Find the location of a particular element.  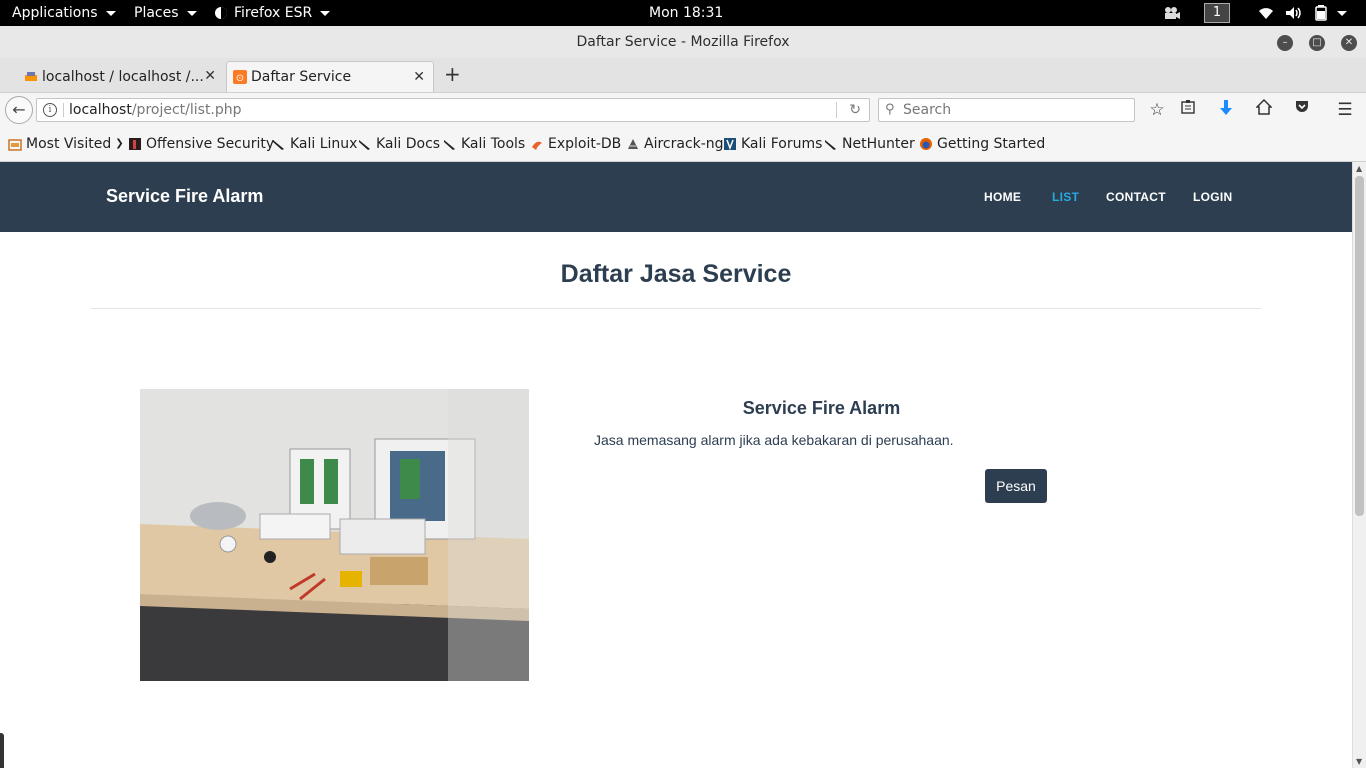

reading-list-icon is located at coordinates (1188, 110).